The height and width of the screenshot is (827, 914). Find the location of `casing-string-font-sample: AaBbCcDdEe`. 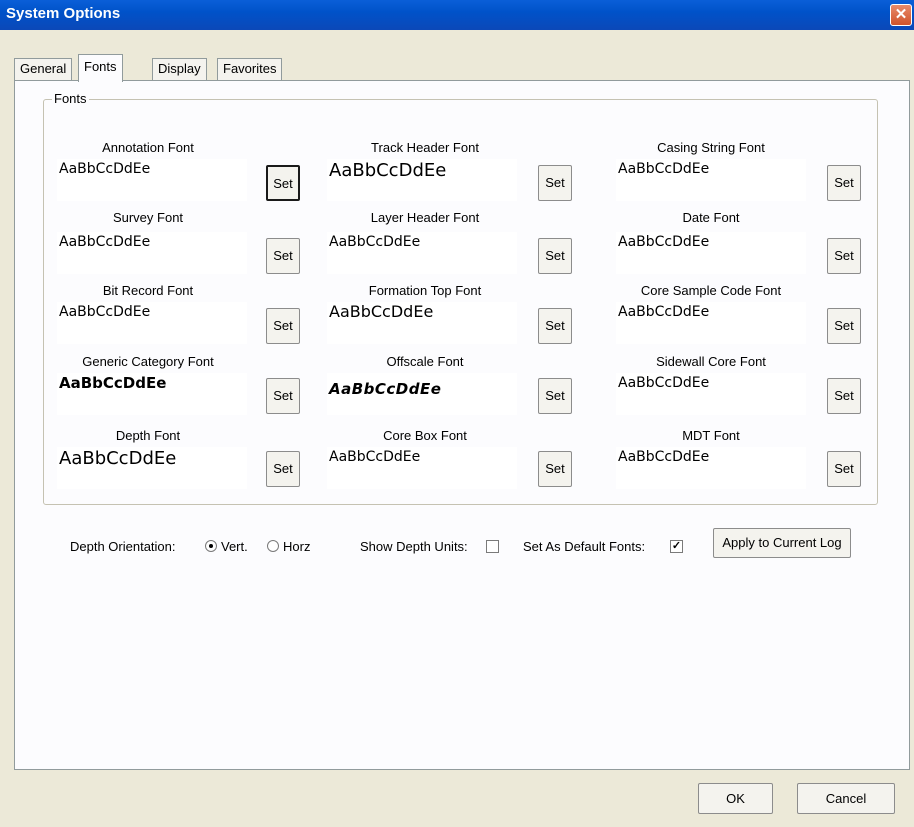

casing-string-font-sample: AaBbCcDdEe is located at coordinates (711, 180).